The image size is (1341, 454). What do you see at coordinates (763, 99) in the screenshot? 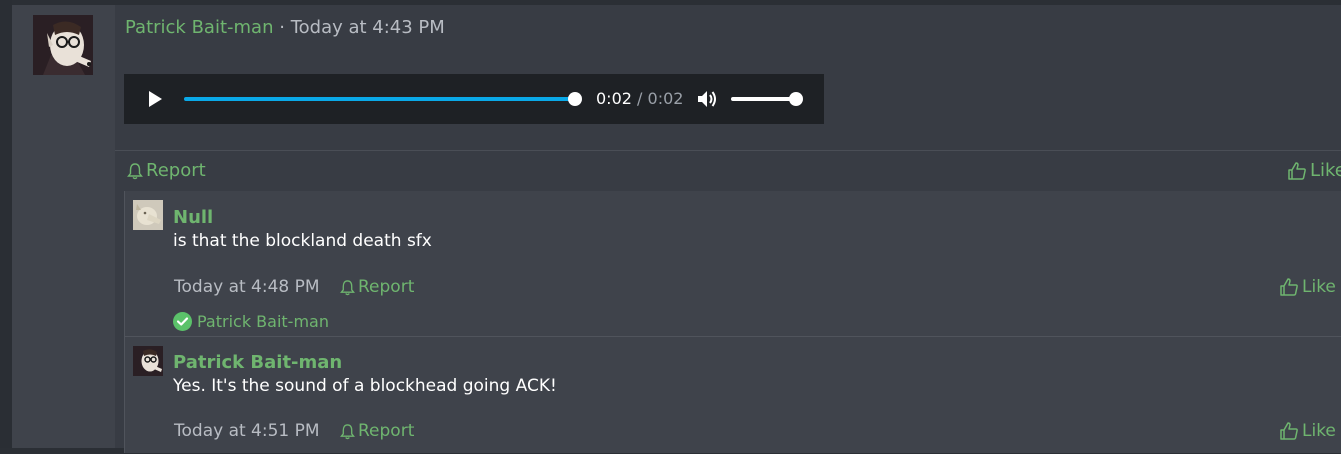
I see `volume-slider` at bounding box center [763, 99].